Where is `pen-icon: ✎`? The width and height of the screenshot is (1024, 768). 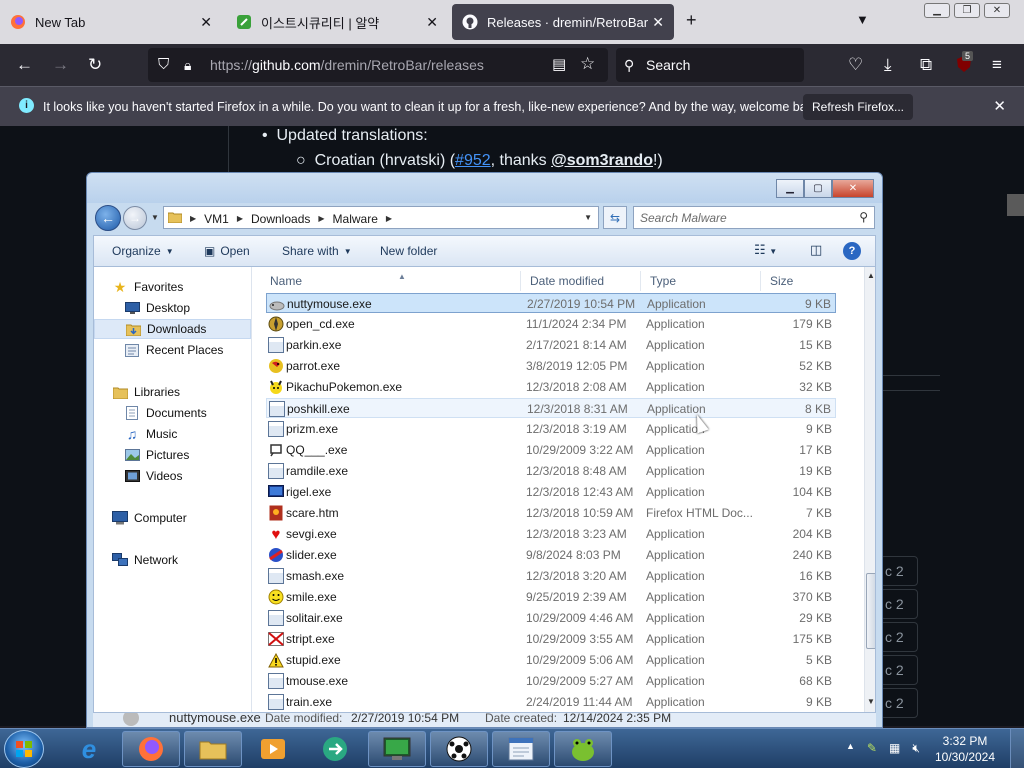 pen-icon: ✎ is located at coordinates (872, 748).